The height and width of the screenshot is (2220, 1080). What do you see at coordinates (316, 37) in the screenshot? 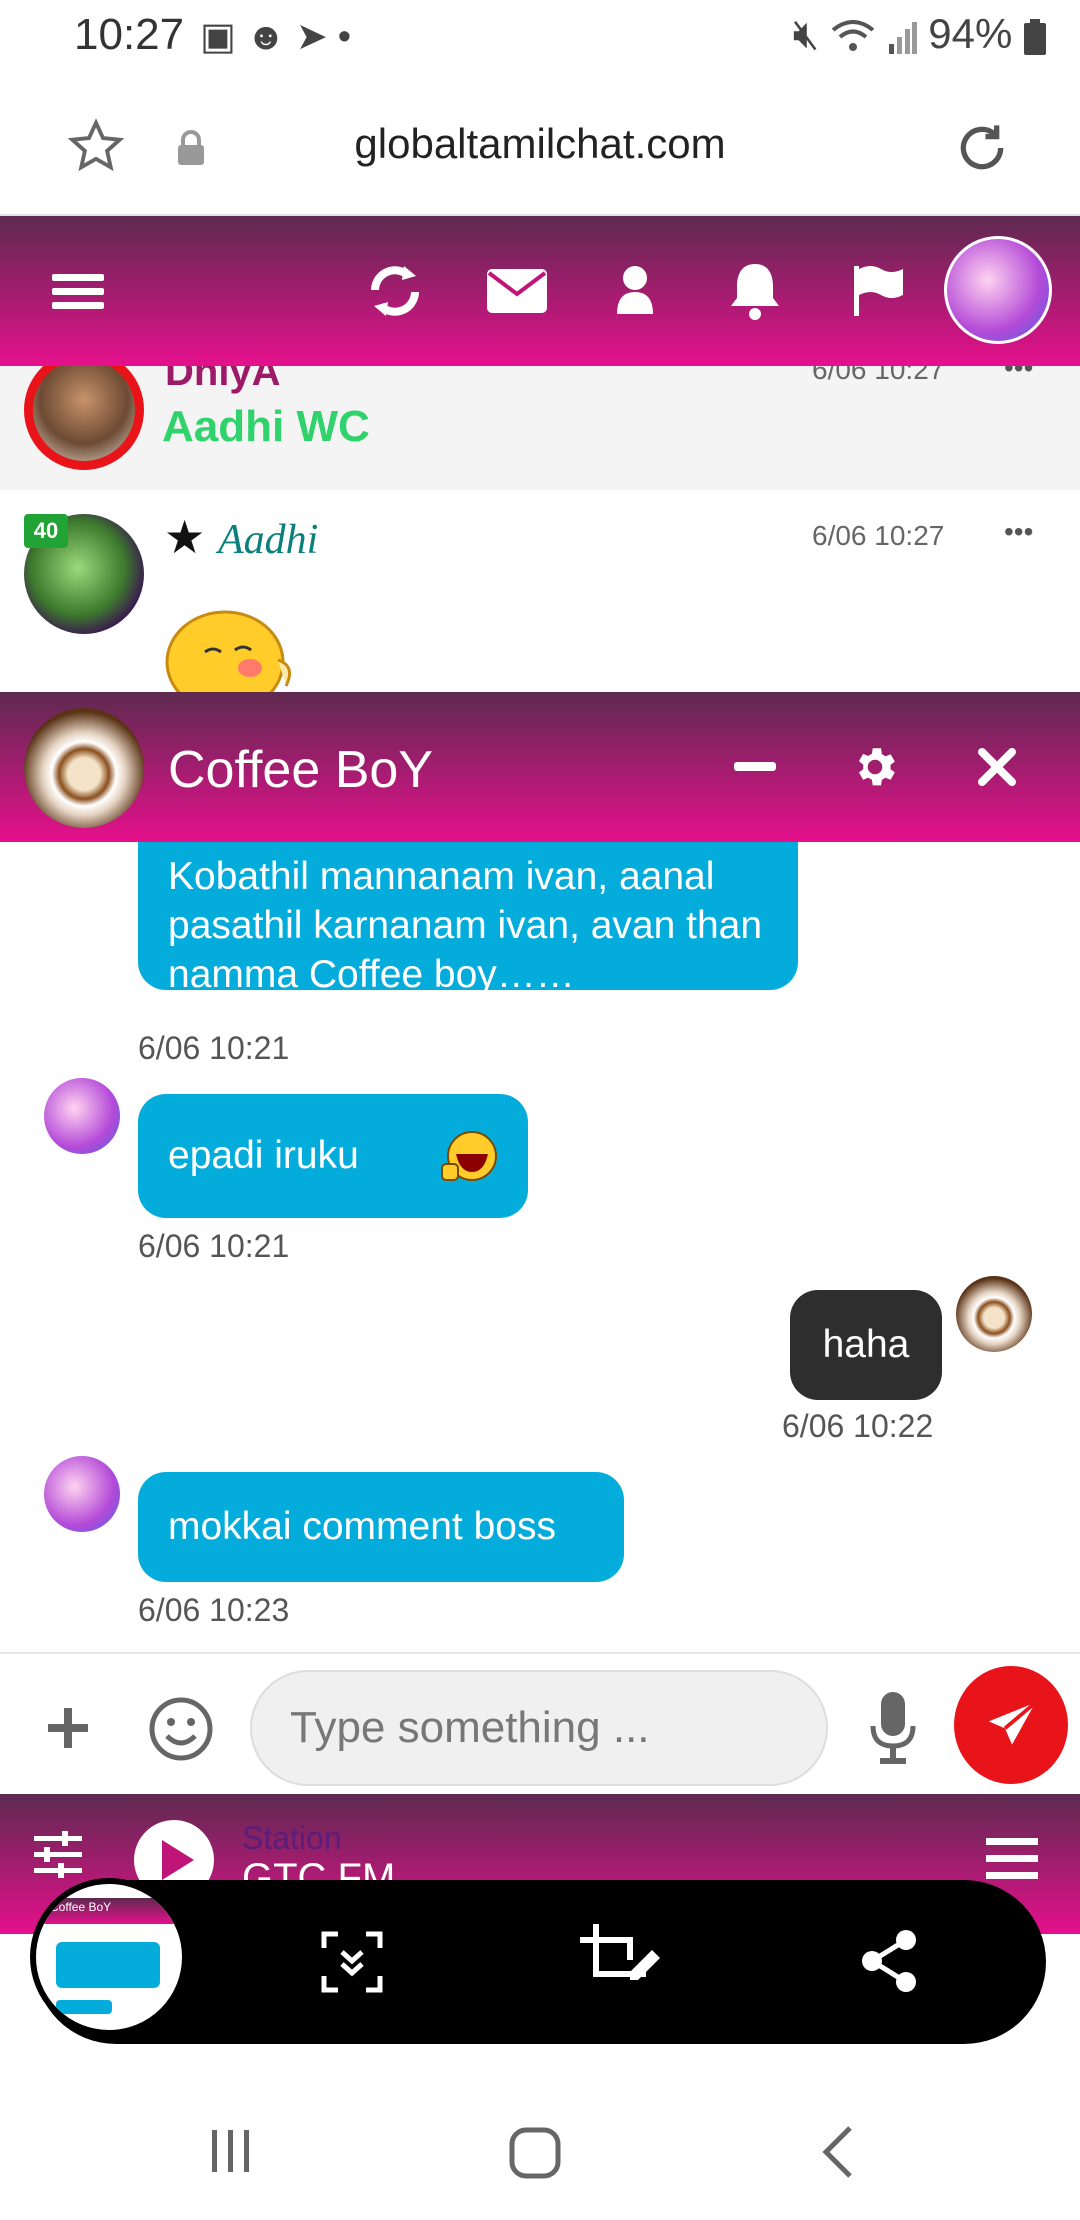
I see `telegram-icon: ➤` at bounding box center [316, 37].